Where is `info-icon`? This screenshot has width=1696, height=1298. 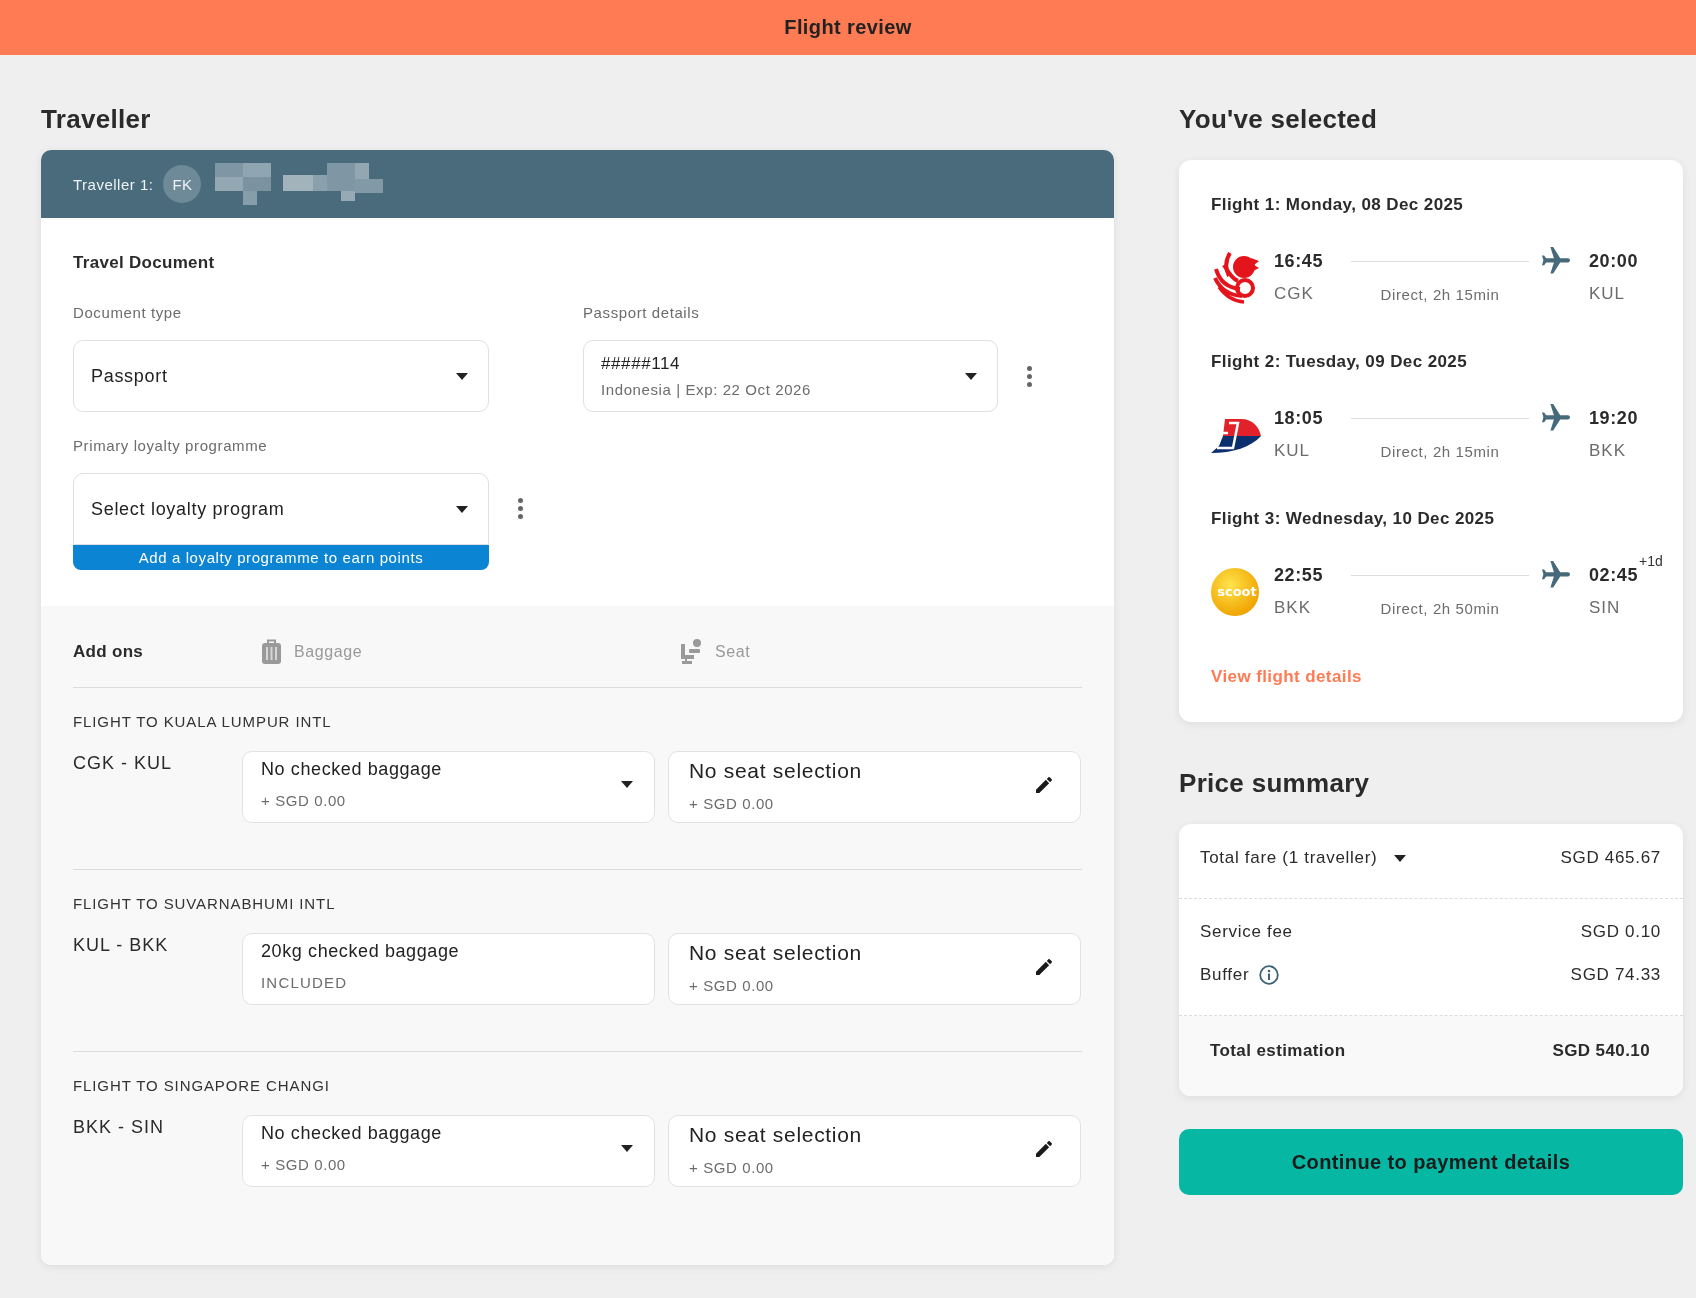
info-icon is located at coordinates (1269, 975).